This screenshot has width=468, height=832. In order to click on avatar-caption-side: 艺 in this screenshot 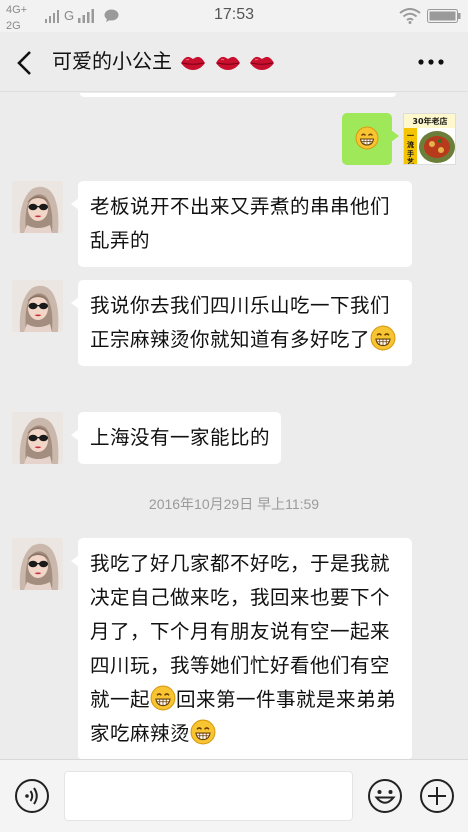, I will do `click(410, 161)`.